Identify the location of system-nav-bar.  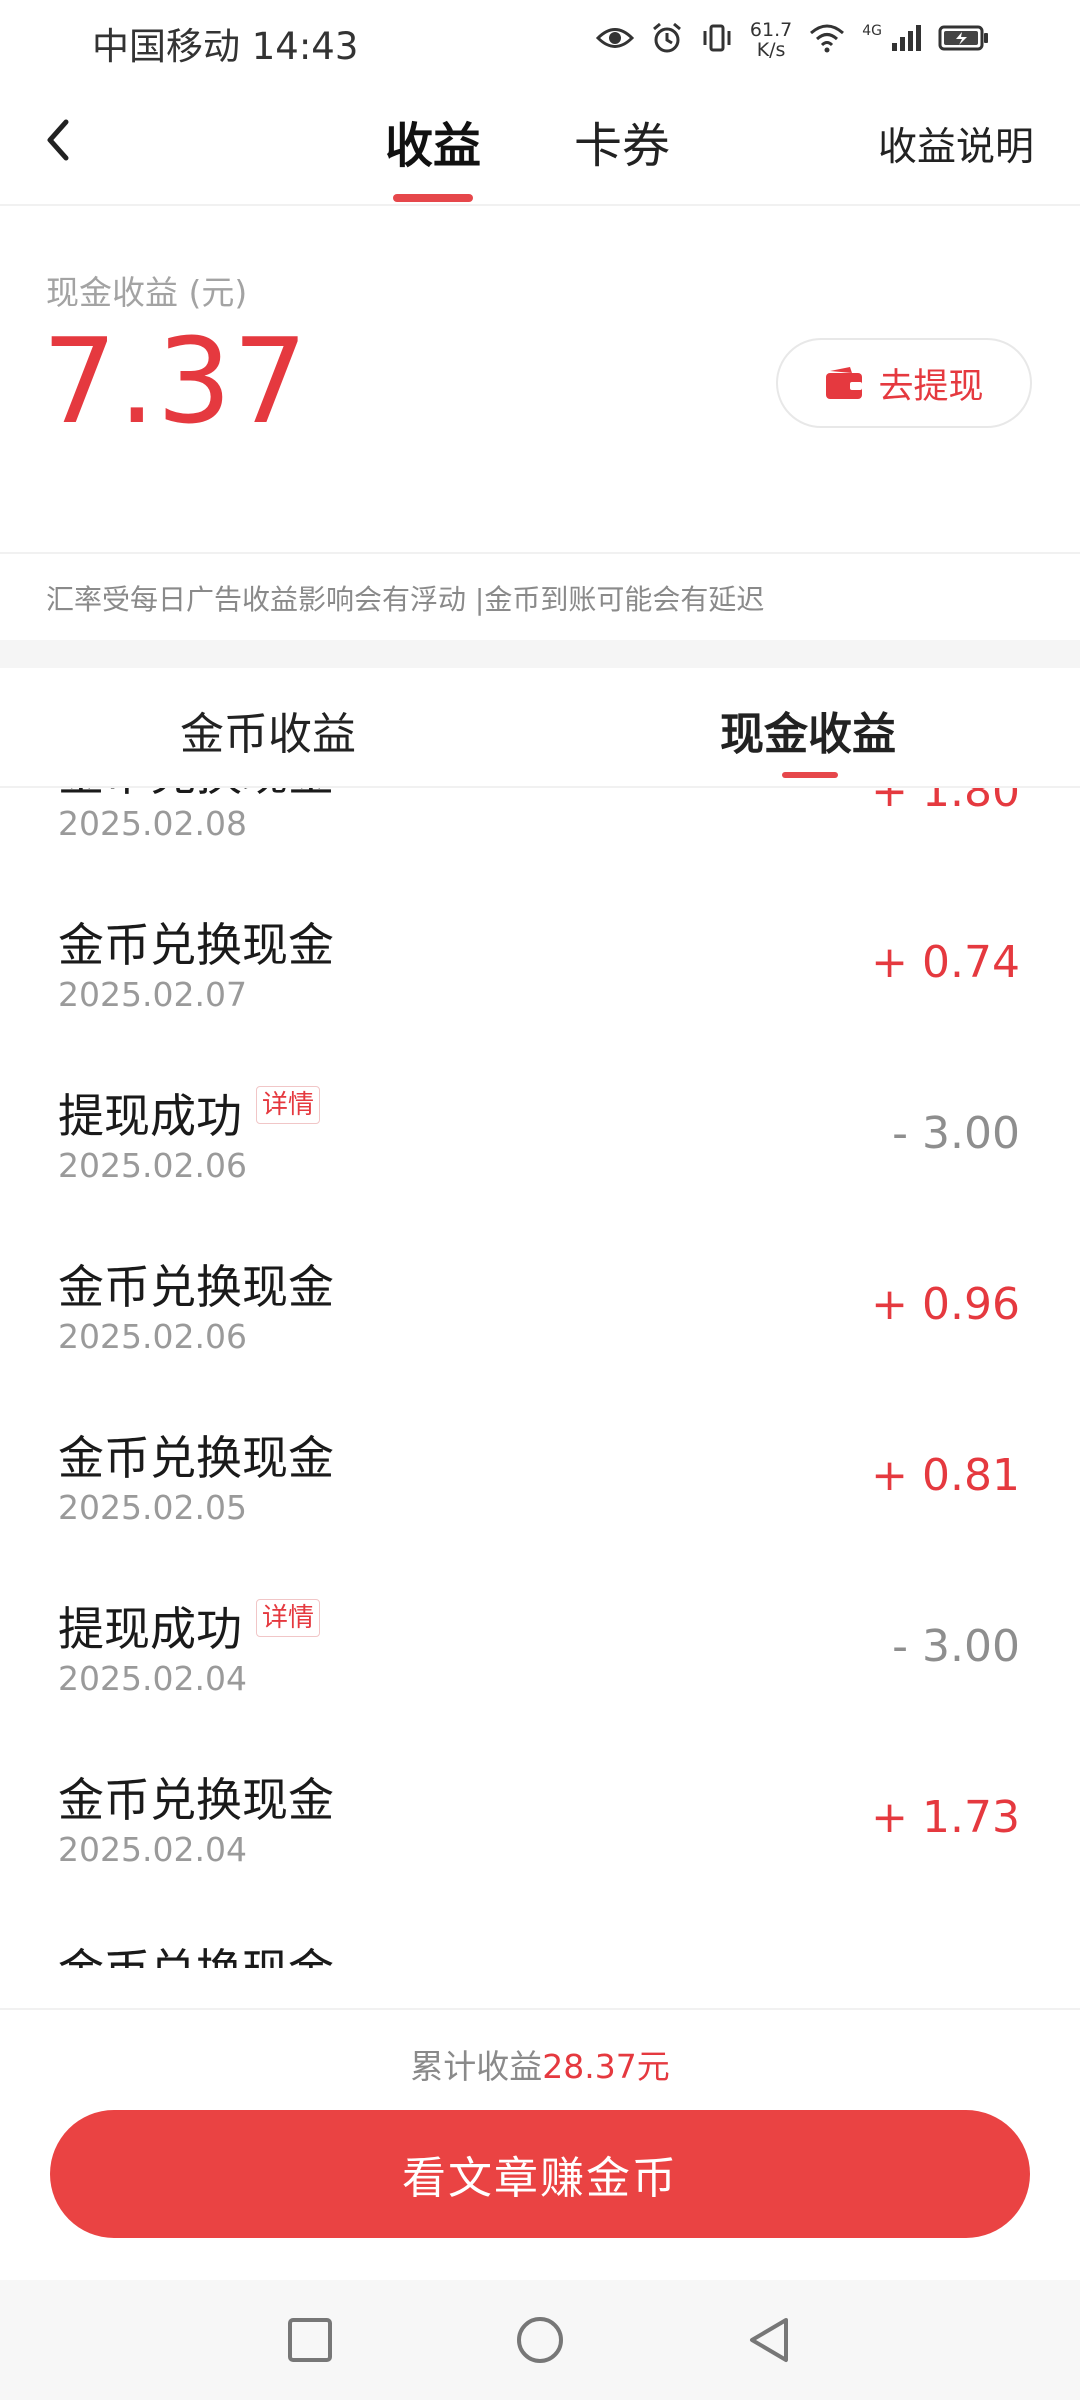
(540, 2340).